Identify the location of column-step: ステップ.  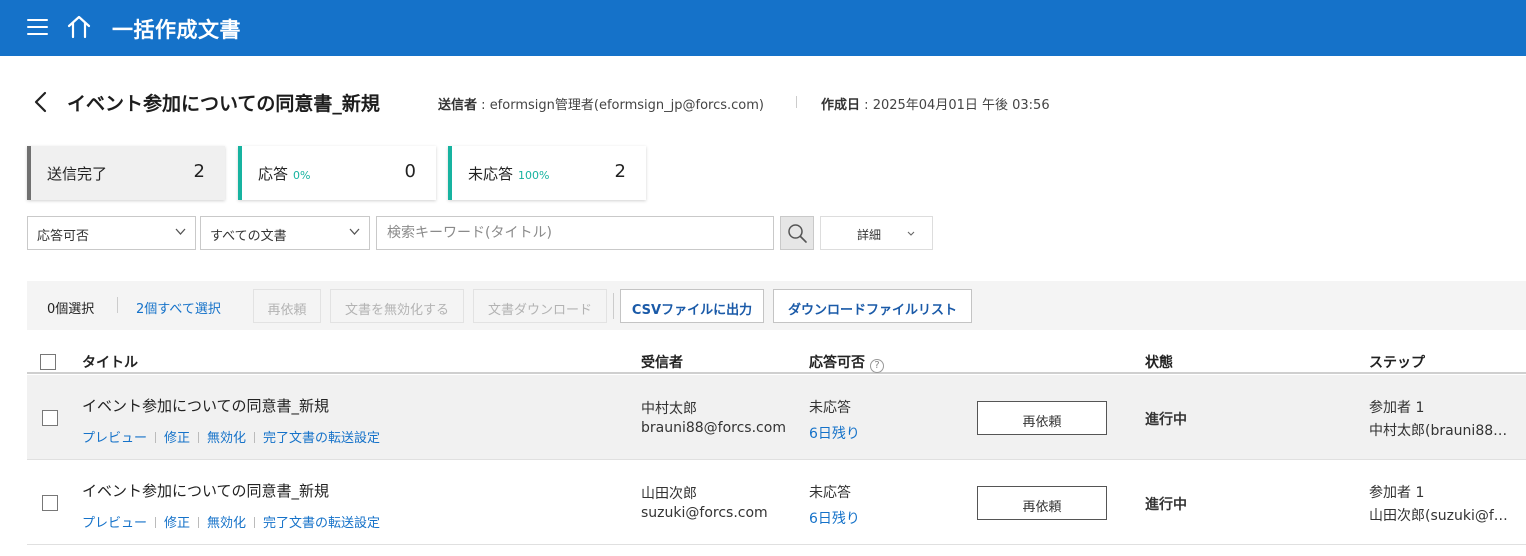
(1397, 363).